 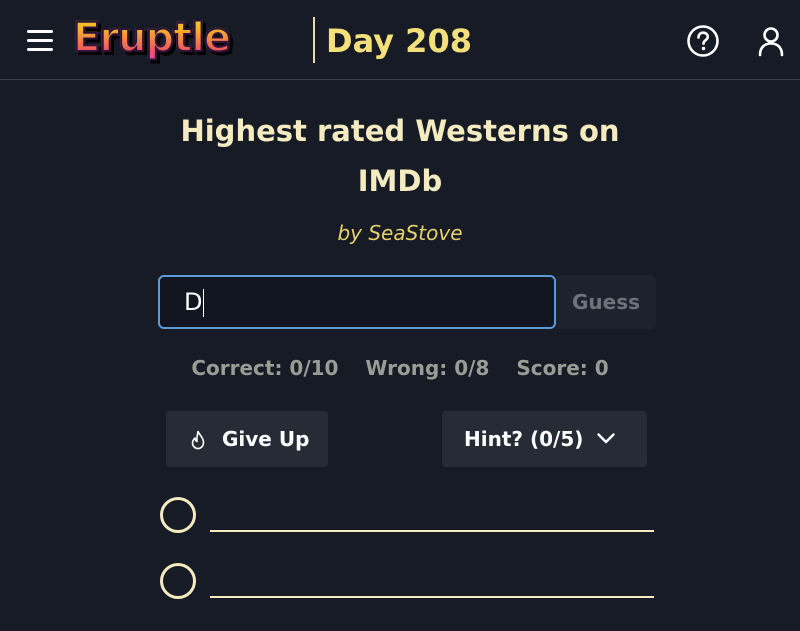 What do you see at coordinates (266, 439) in the screenshot?
I see `give-up-label: Give Up` at bounding box center [266, 439].